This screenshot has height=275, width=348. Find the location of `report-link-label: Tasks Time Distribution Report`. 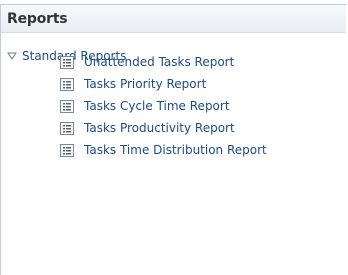

report-link-label: Tasks Time Distribution Report is located at coordinates (175, 150).